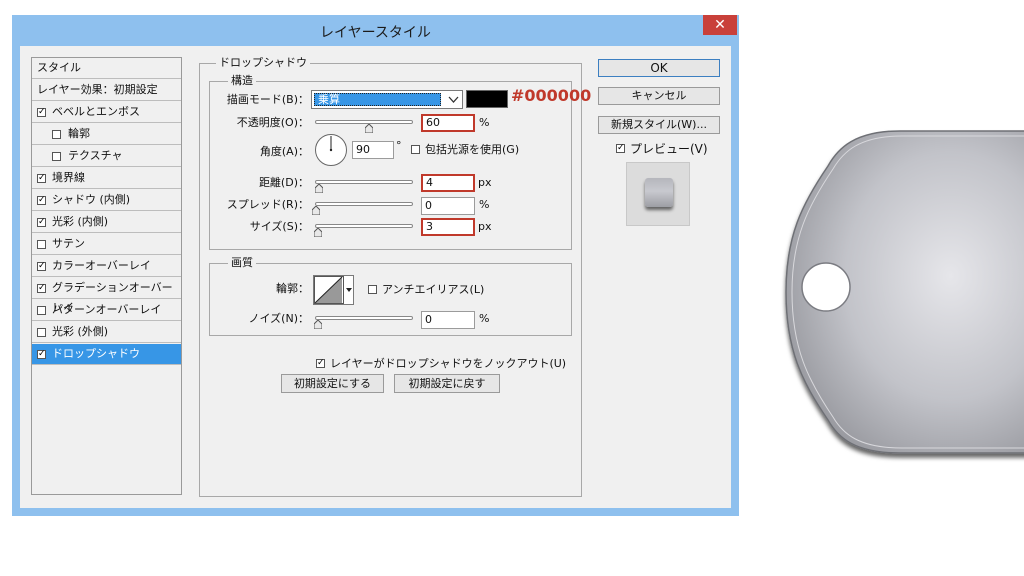  What do you see at coordinates (485, 182) in the screenshot?
I see `distance-unit: px` at bounding box center [485, 182].